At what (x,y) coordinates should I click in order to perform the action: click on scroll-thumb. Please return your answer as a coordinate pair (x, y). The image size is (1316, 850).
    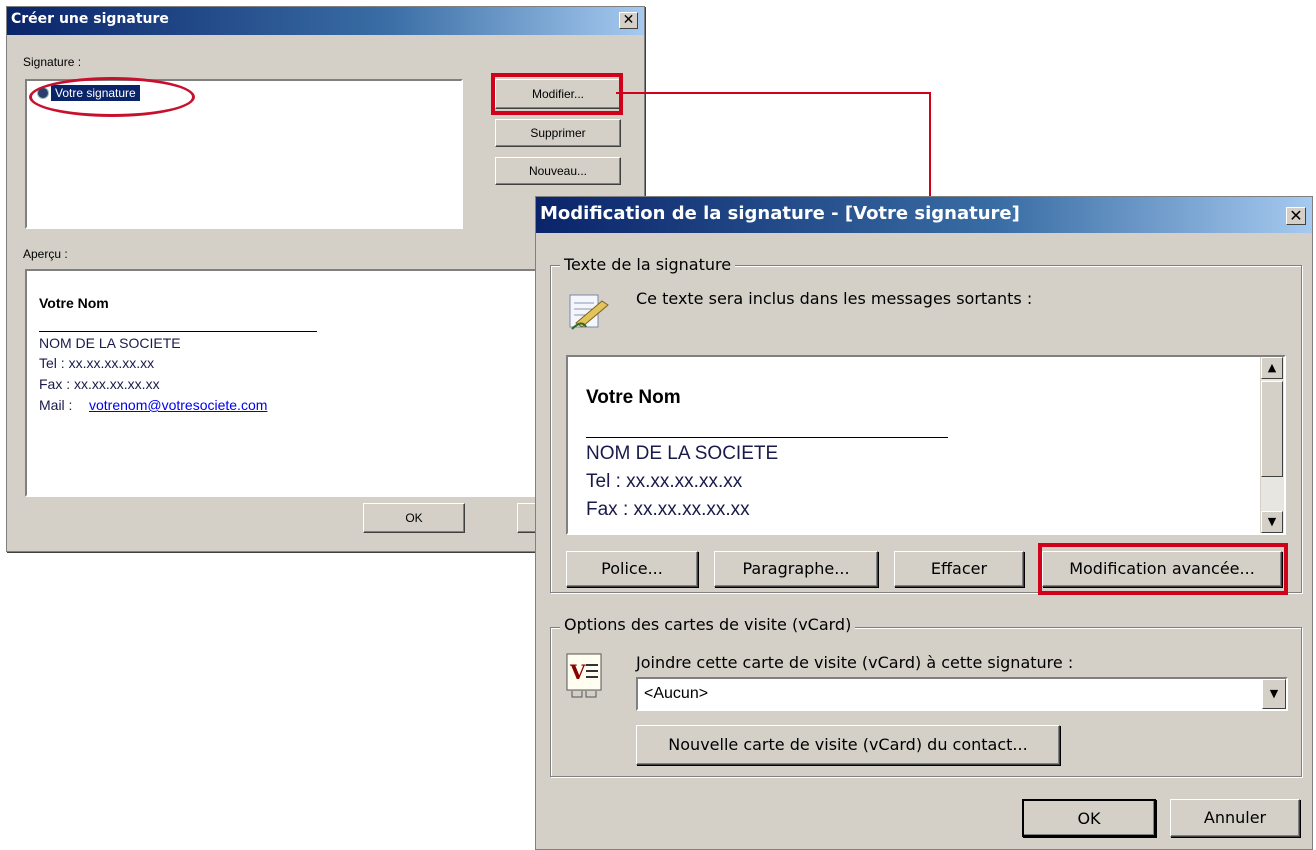
    Looking at the image, I should click on (1272, 429).